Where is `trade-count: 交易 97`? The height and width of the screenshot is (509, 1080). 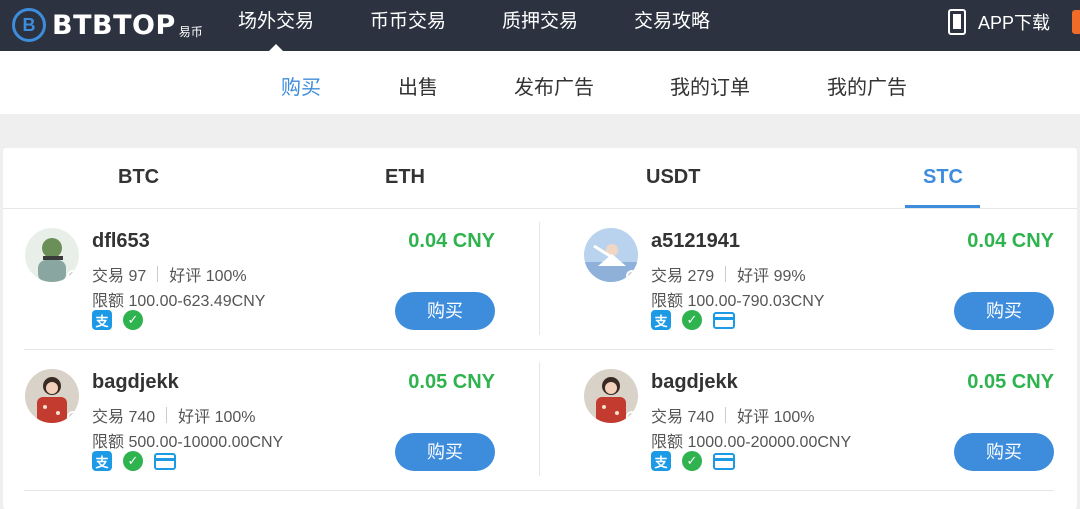 trade-count: 交易 97 is located at coordinates (119, 276).